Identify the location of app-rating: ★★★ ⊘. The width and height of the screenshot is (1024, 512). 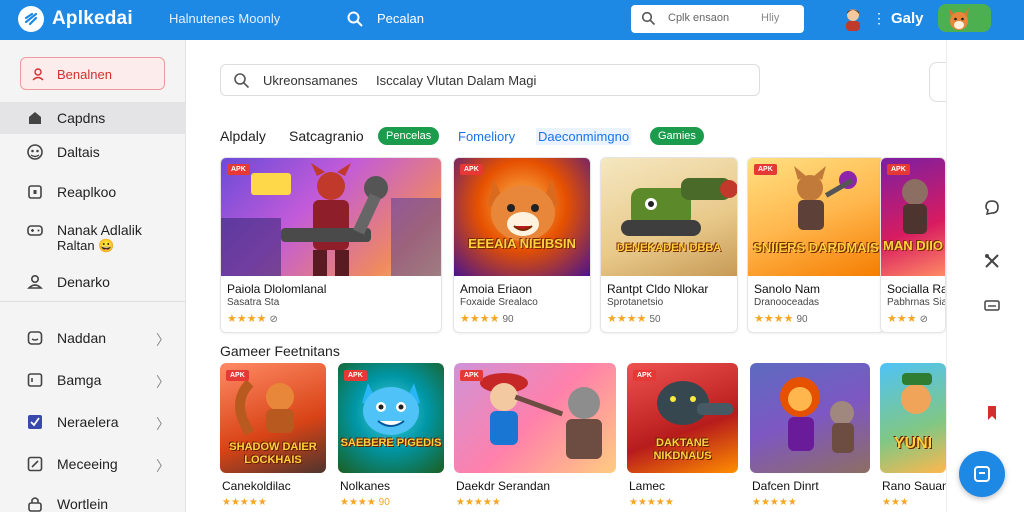
(907, 319).